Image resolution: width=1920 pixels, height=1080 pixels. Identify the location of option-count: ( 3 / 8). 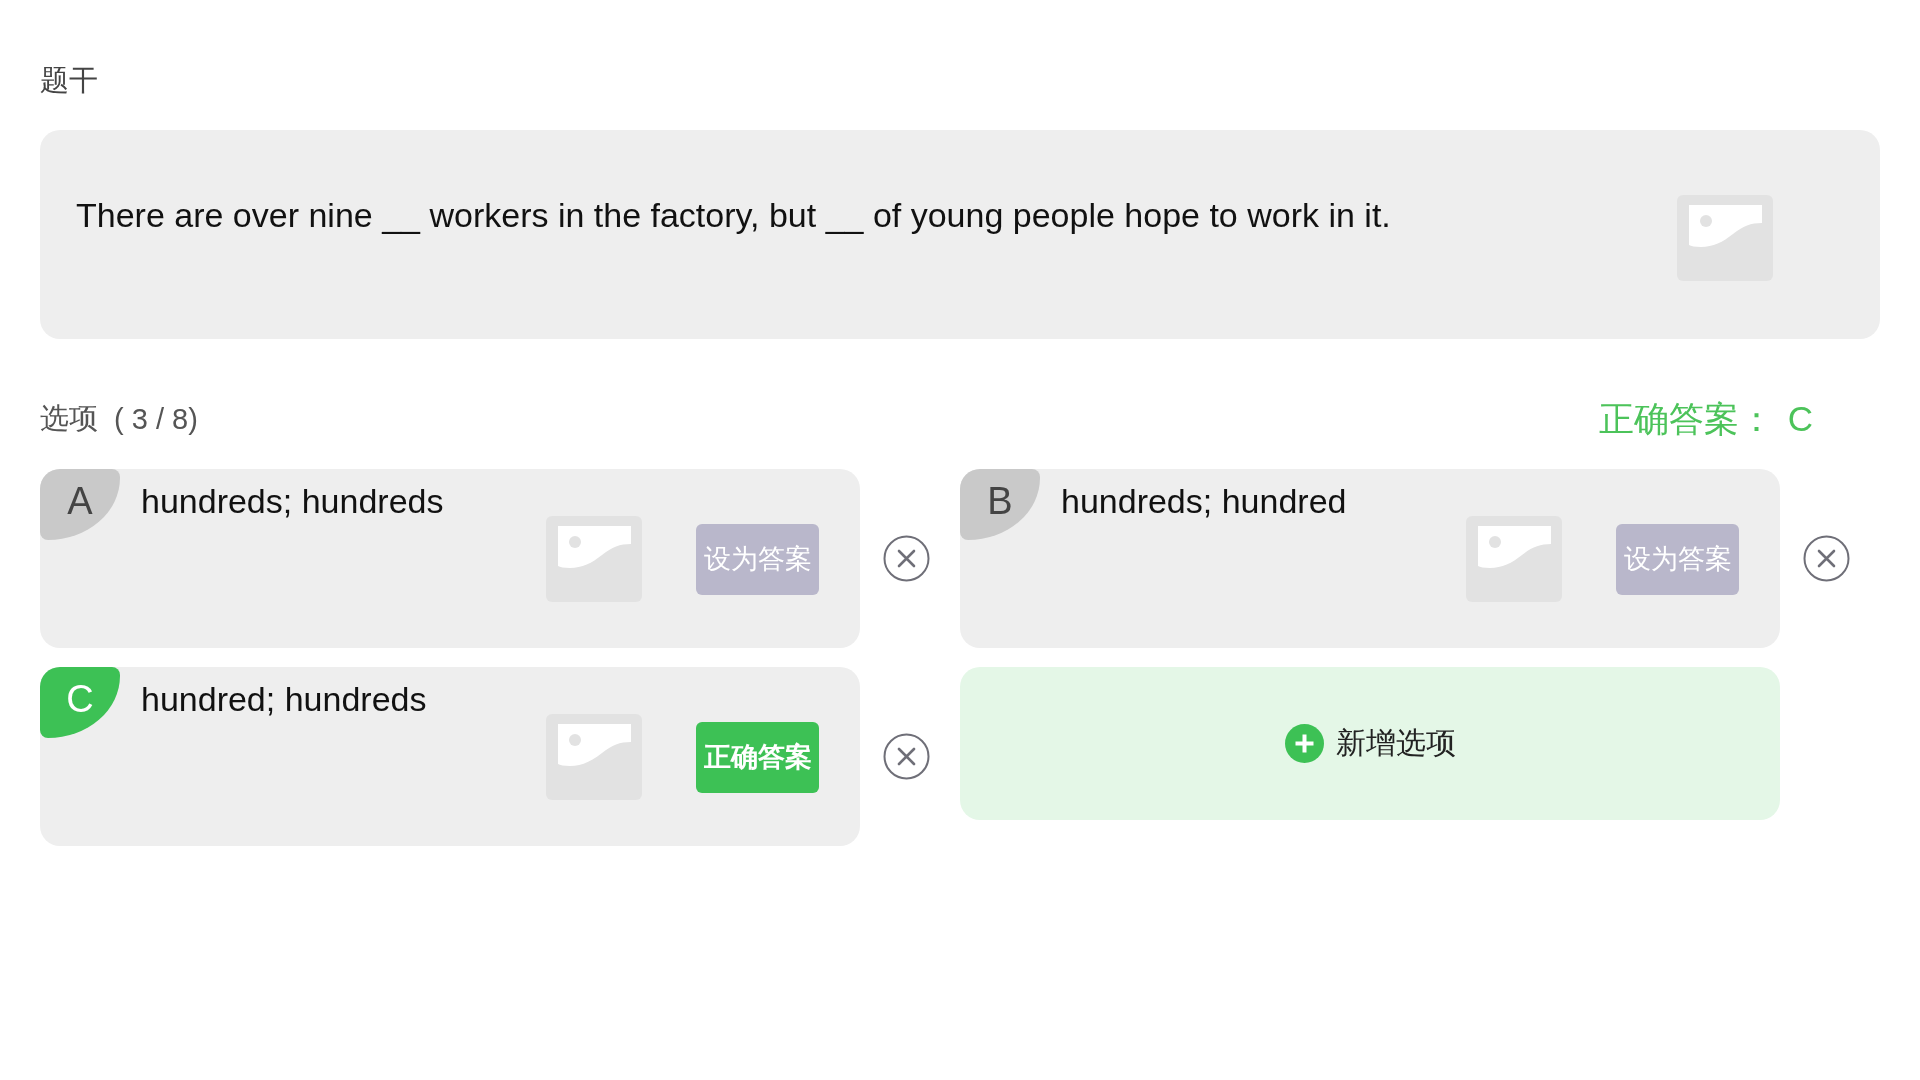
(156, 419).